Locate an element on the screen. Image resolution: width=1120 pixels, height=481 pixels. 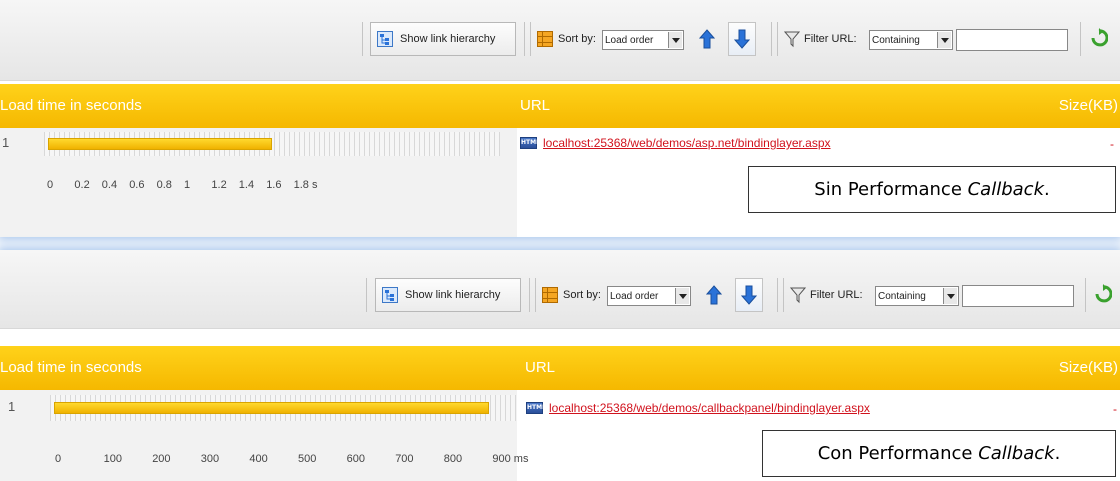
axis-tick-label: 1 is located at coordinates (187, 185).